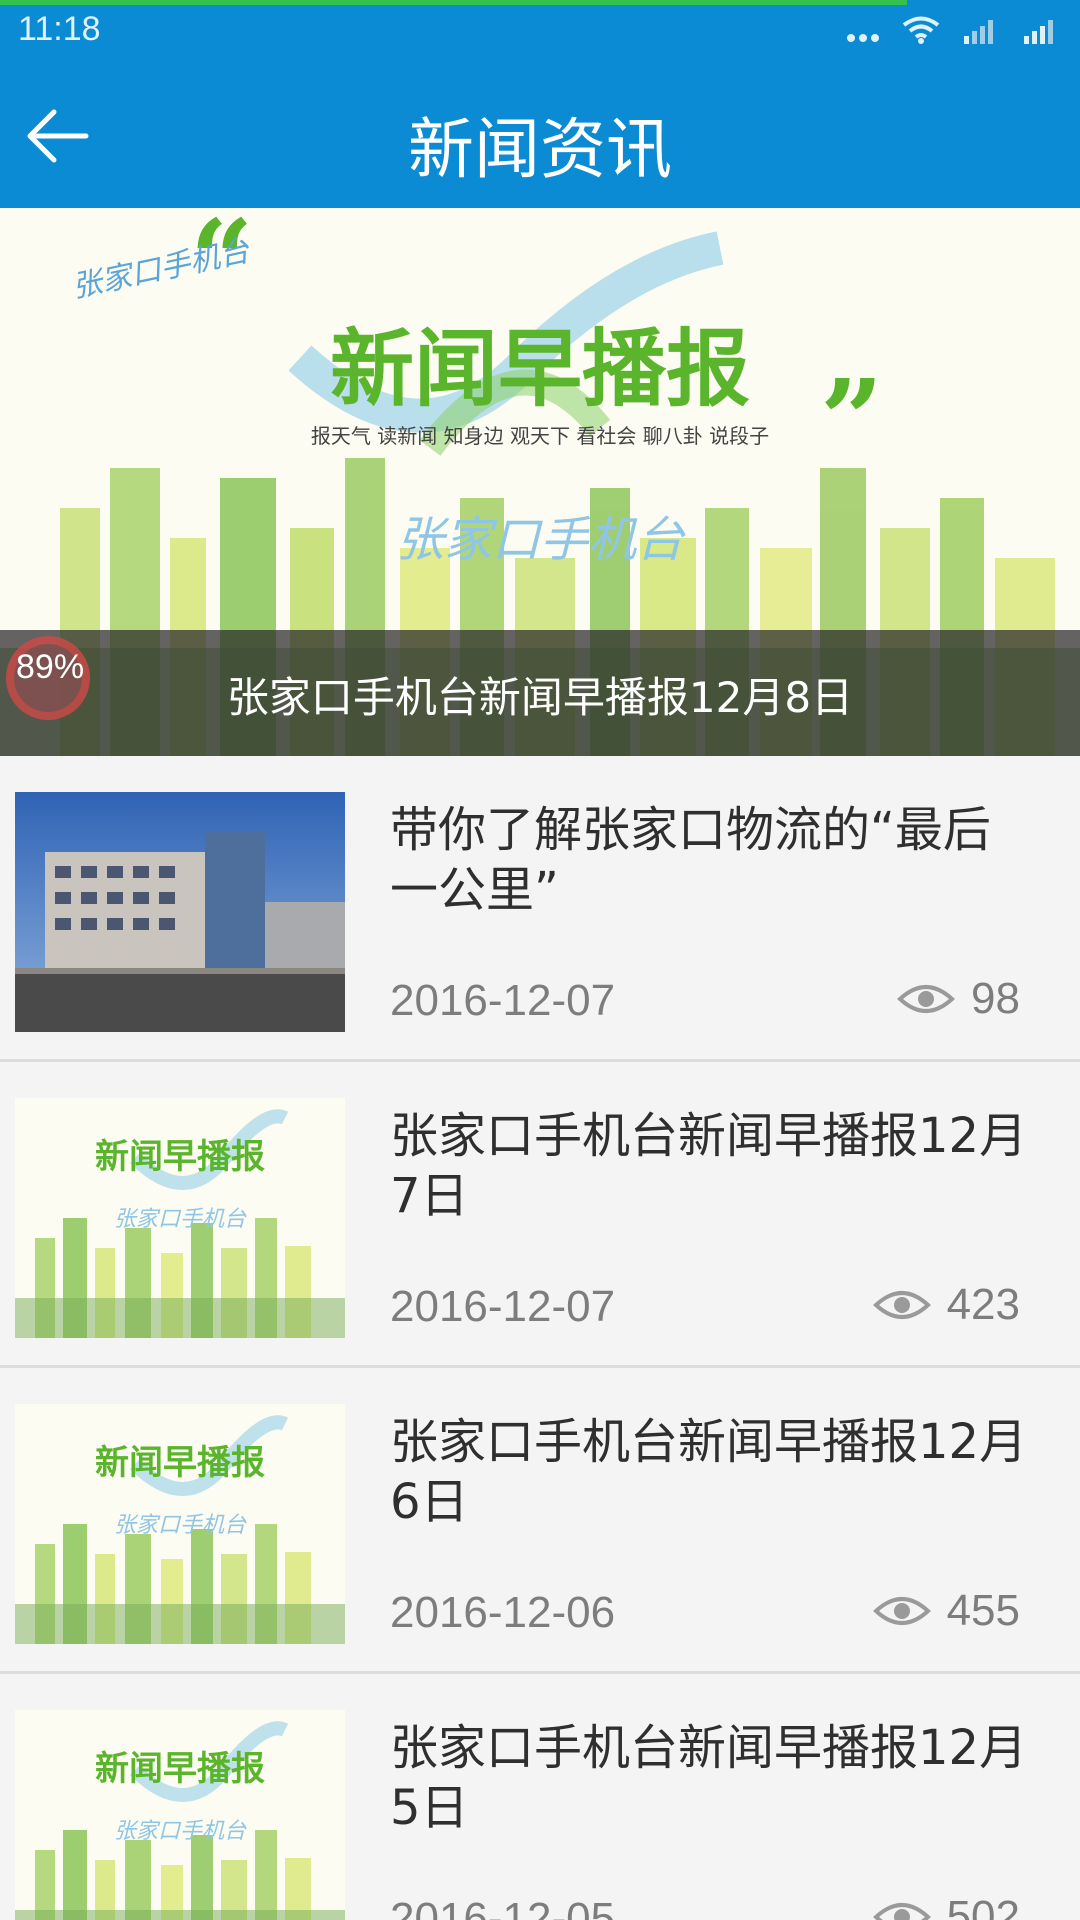  I want to click on news-title: 带你了解张家口物流的“最后一公里”, so click(690, 860).